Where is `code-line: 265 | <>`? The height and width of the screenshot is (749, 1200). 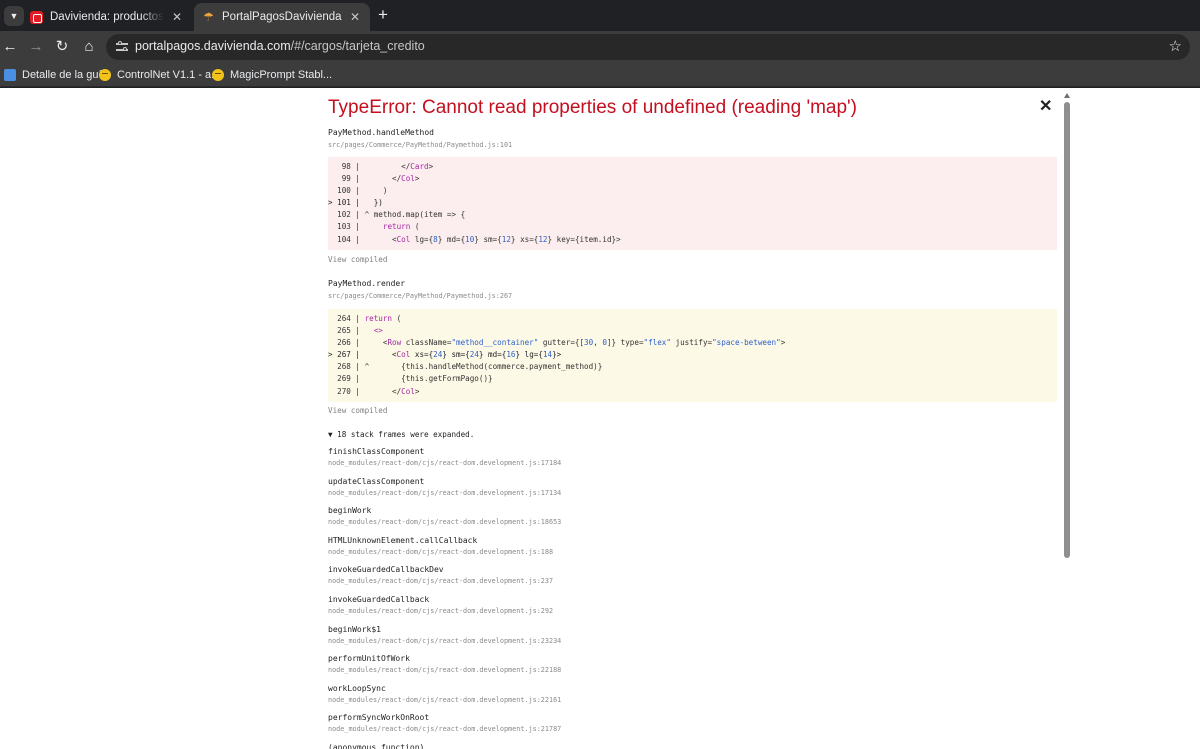 code-line: 265 | <> is located at coordinates (355, 331).